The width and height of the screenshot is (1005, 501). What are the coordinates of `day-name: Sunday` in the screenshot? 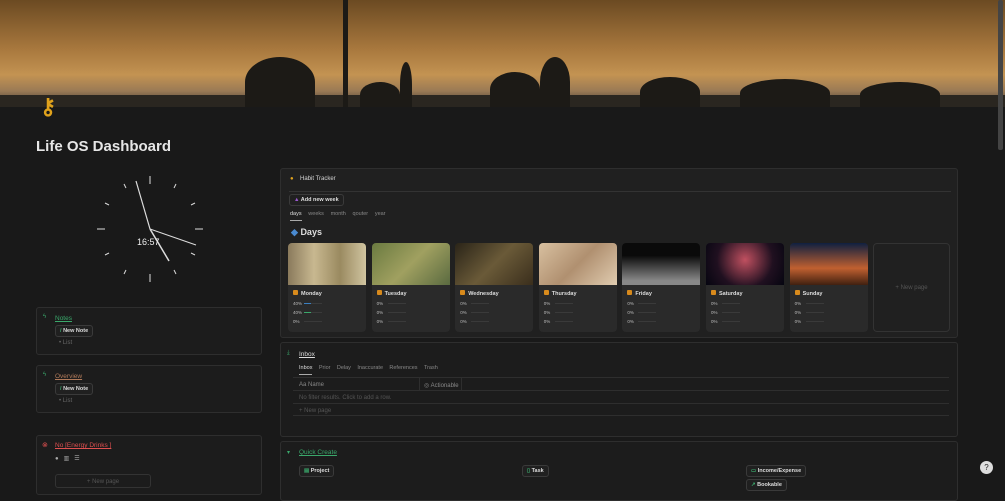 It's located at (831, 293).